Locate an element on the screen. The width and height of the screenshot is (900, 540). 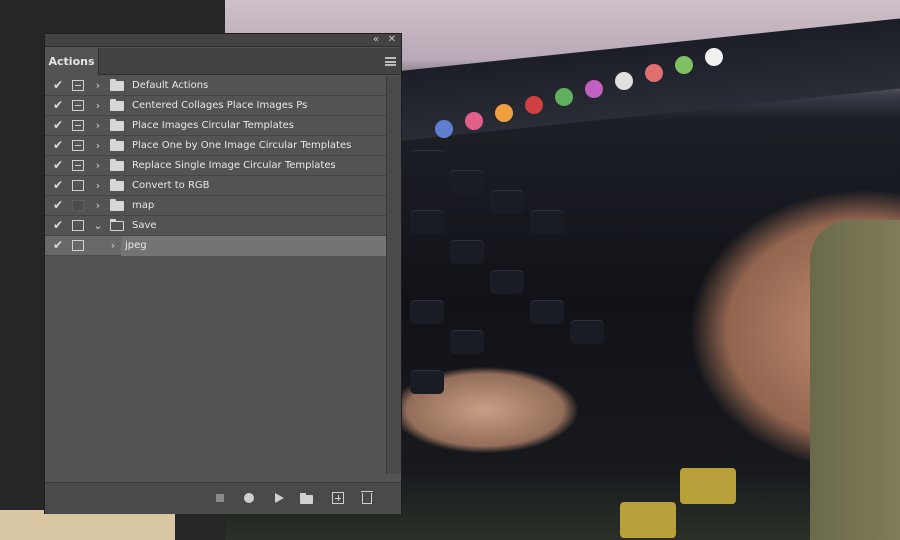
folder-shape is located at coordinates (306, 498).